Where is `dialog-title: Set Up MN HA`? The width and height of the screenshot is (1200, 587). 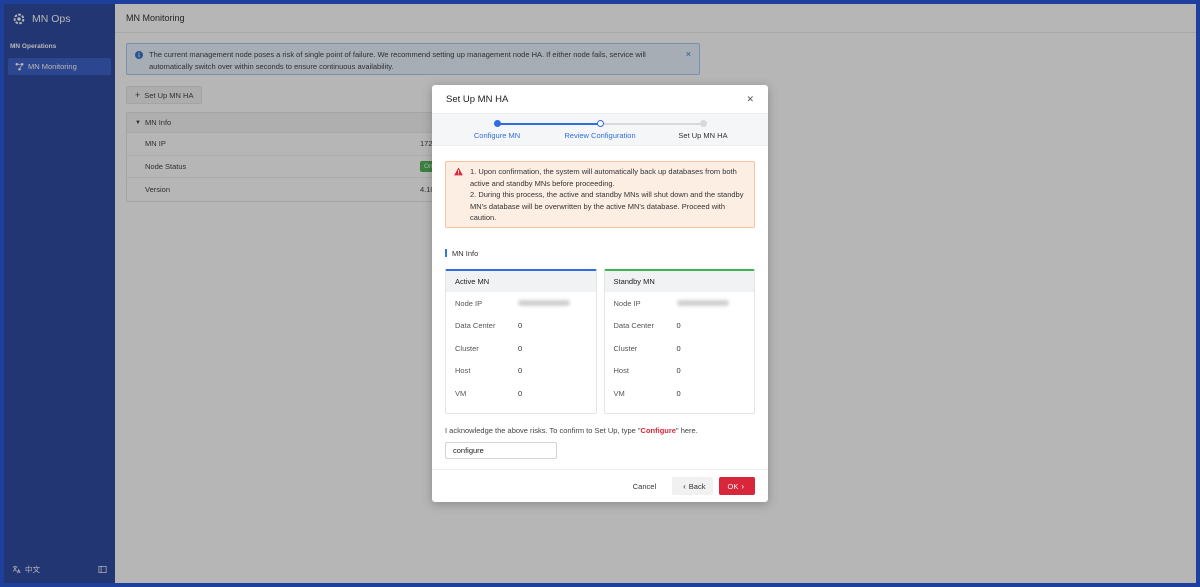
dialog-title: Set Up MN HA is located at coordinates (477, 99).